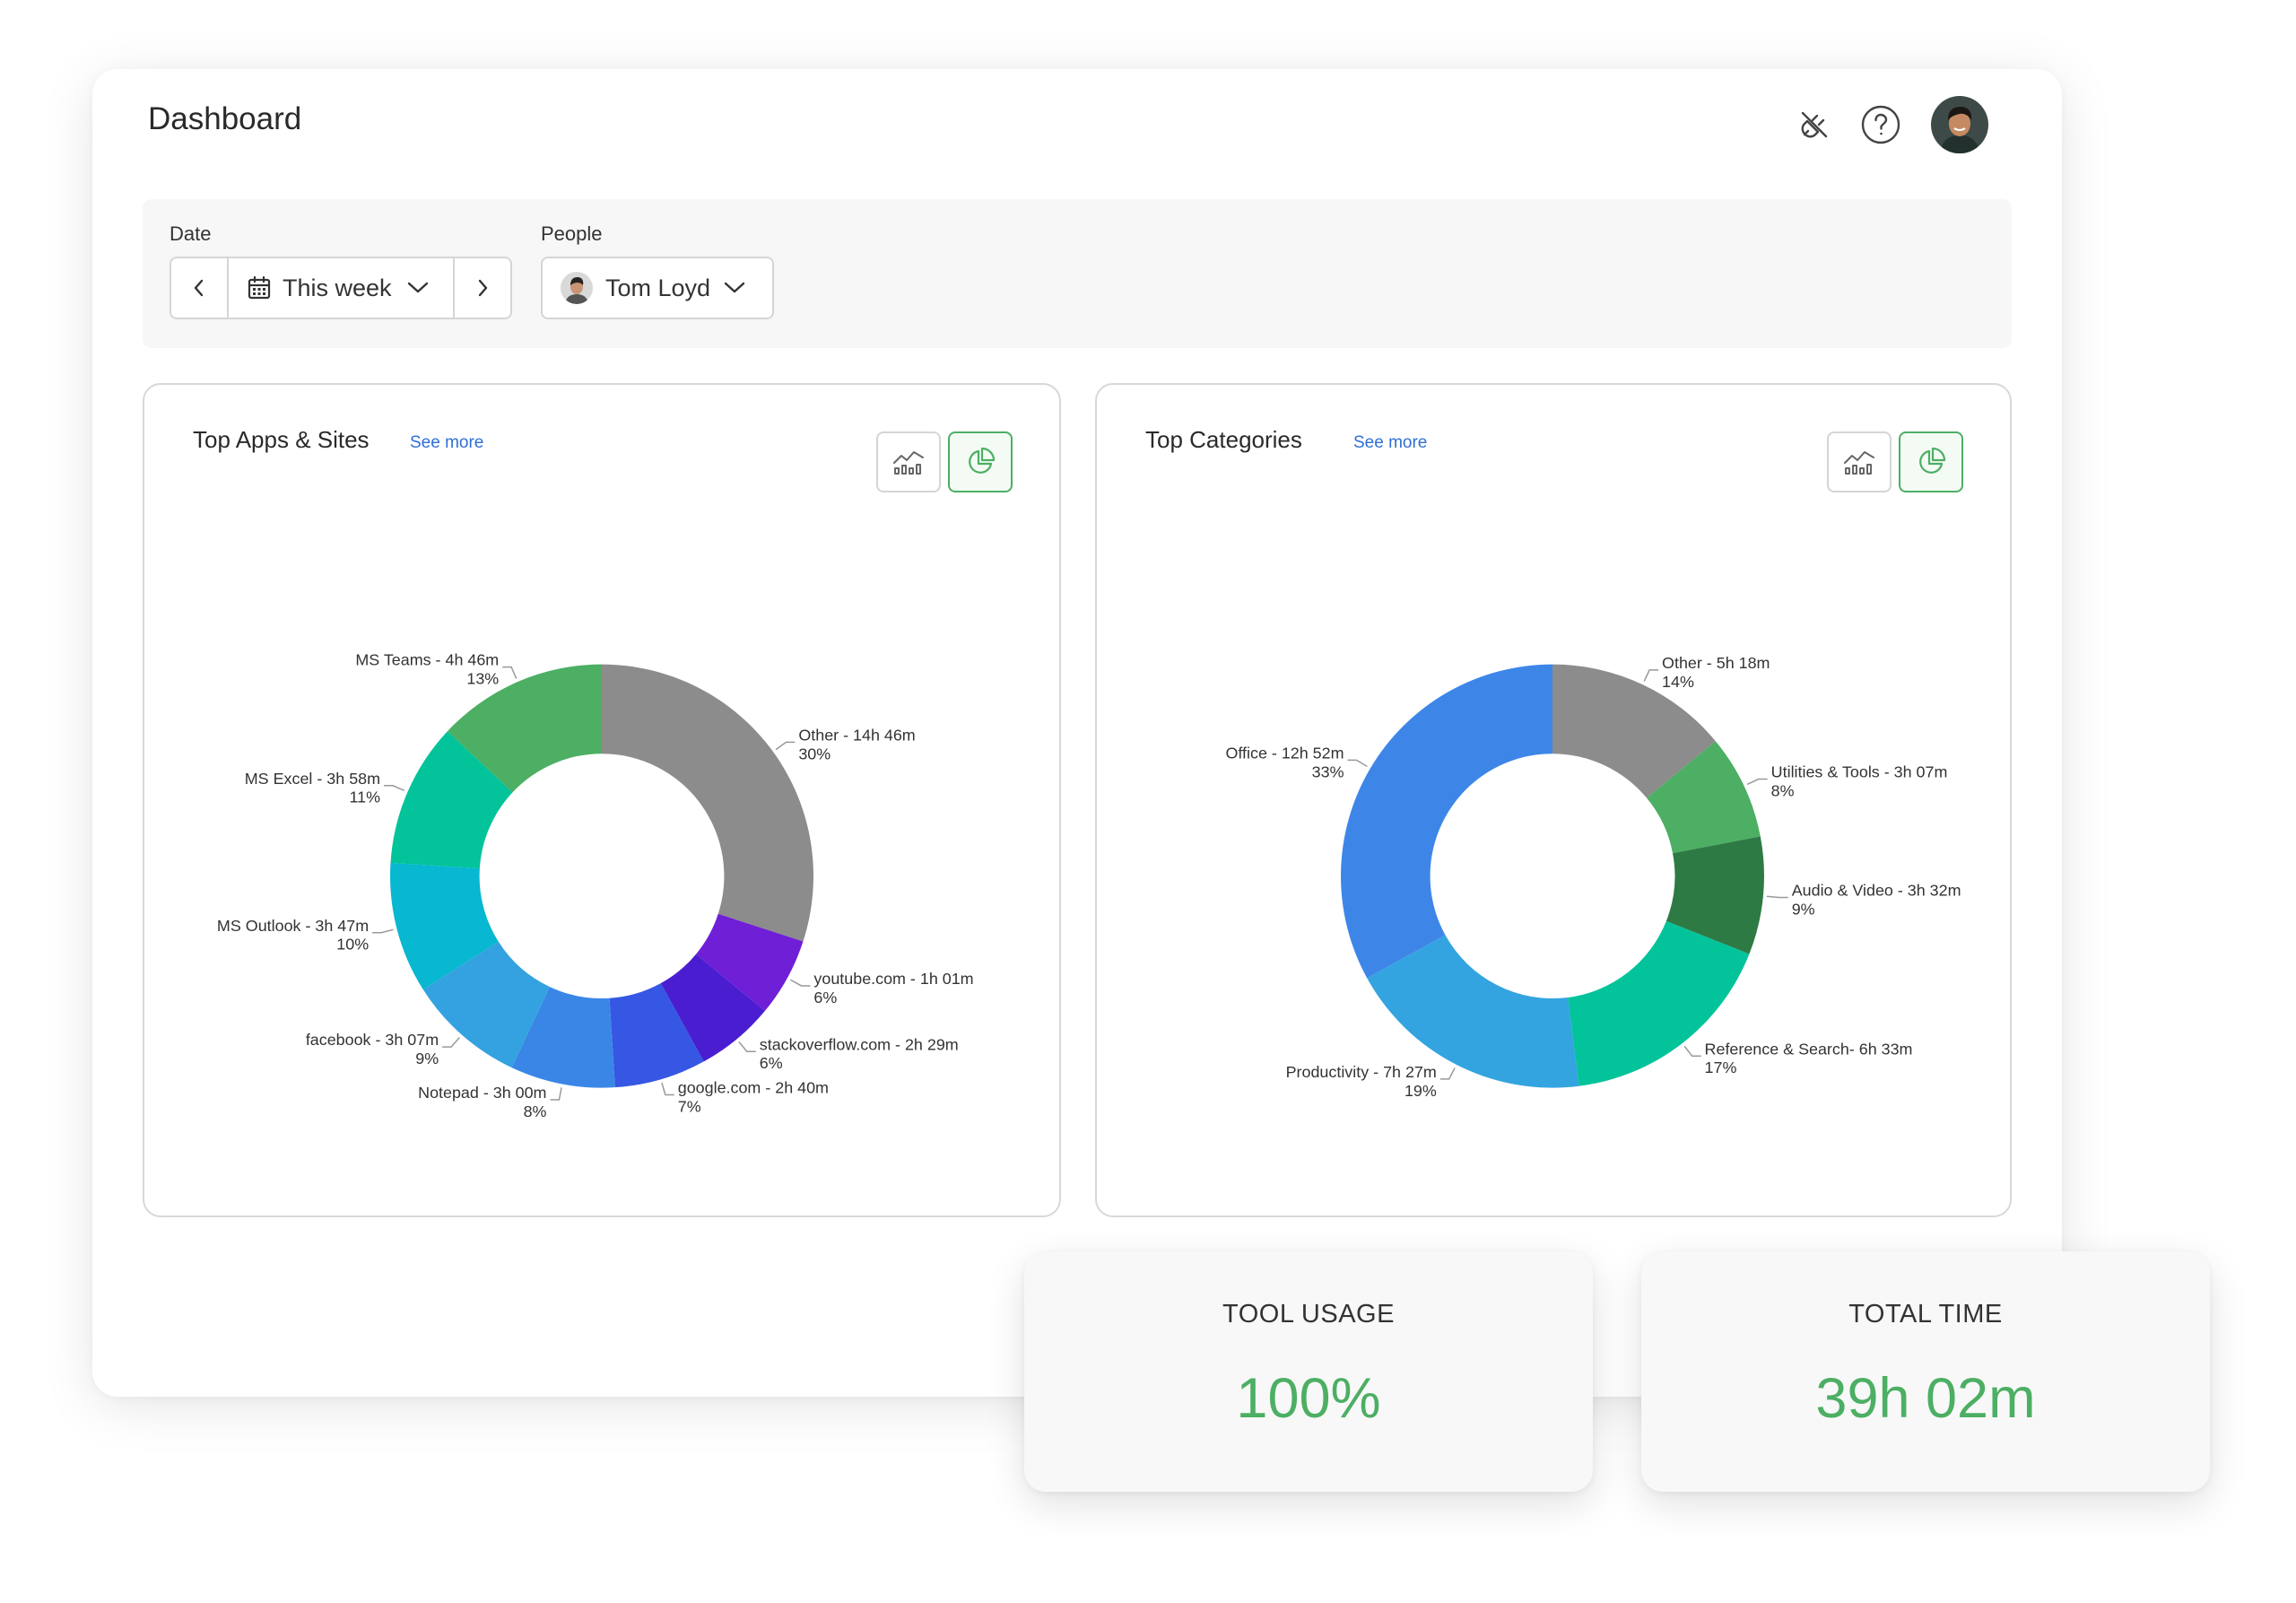  Describe the element at coordinates (1328, 771) in the screenshot. I see `slice-percent: 33%` at that location.